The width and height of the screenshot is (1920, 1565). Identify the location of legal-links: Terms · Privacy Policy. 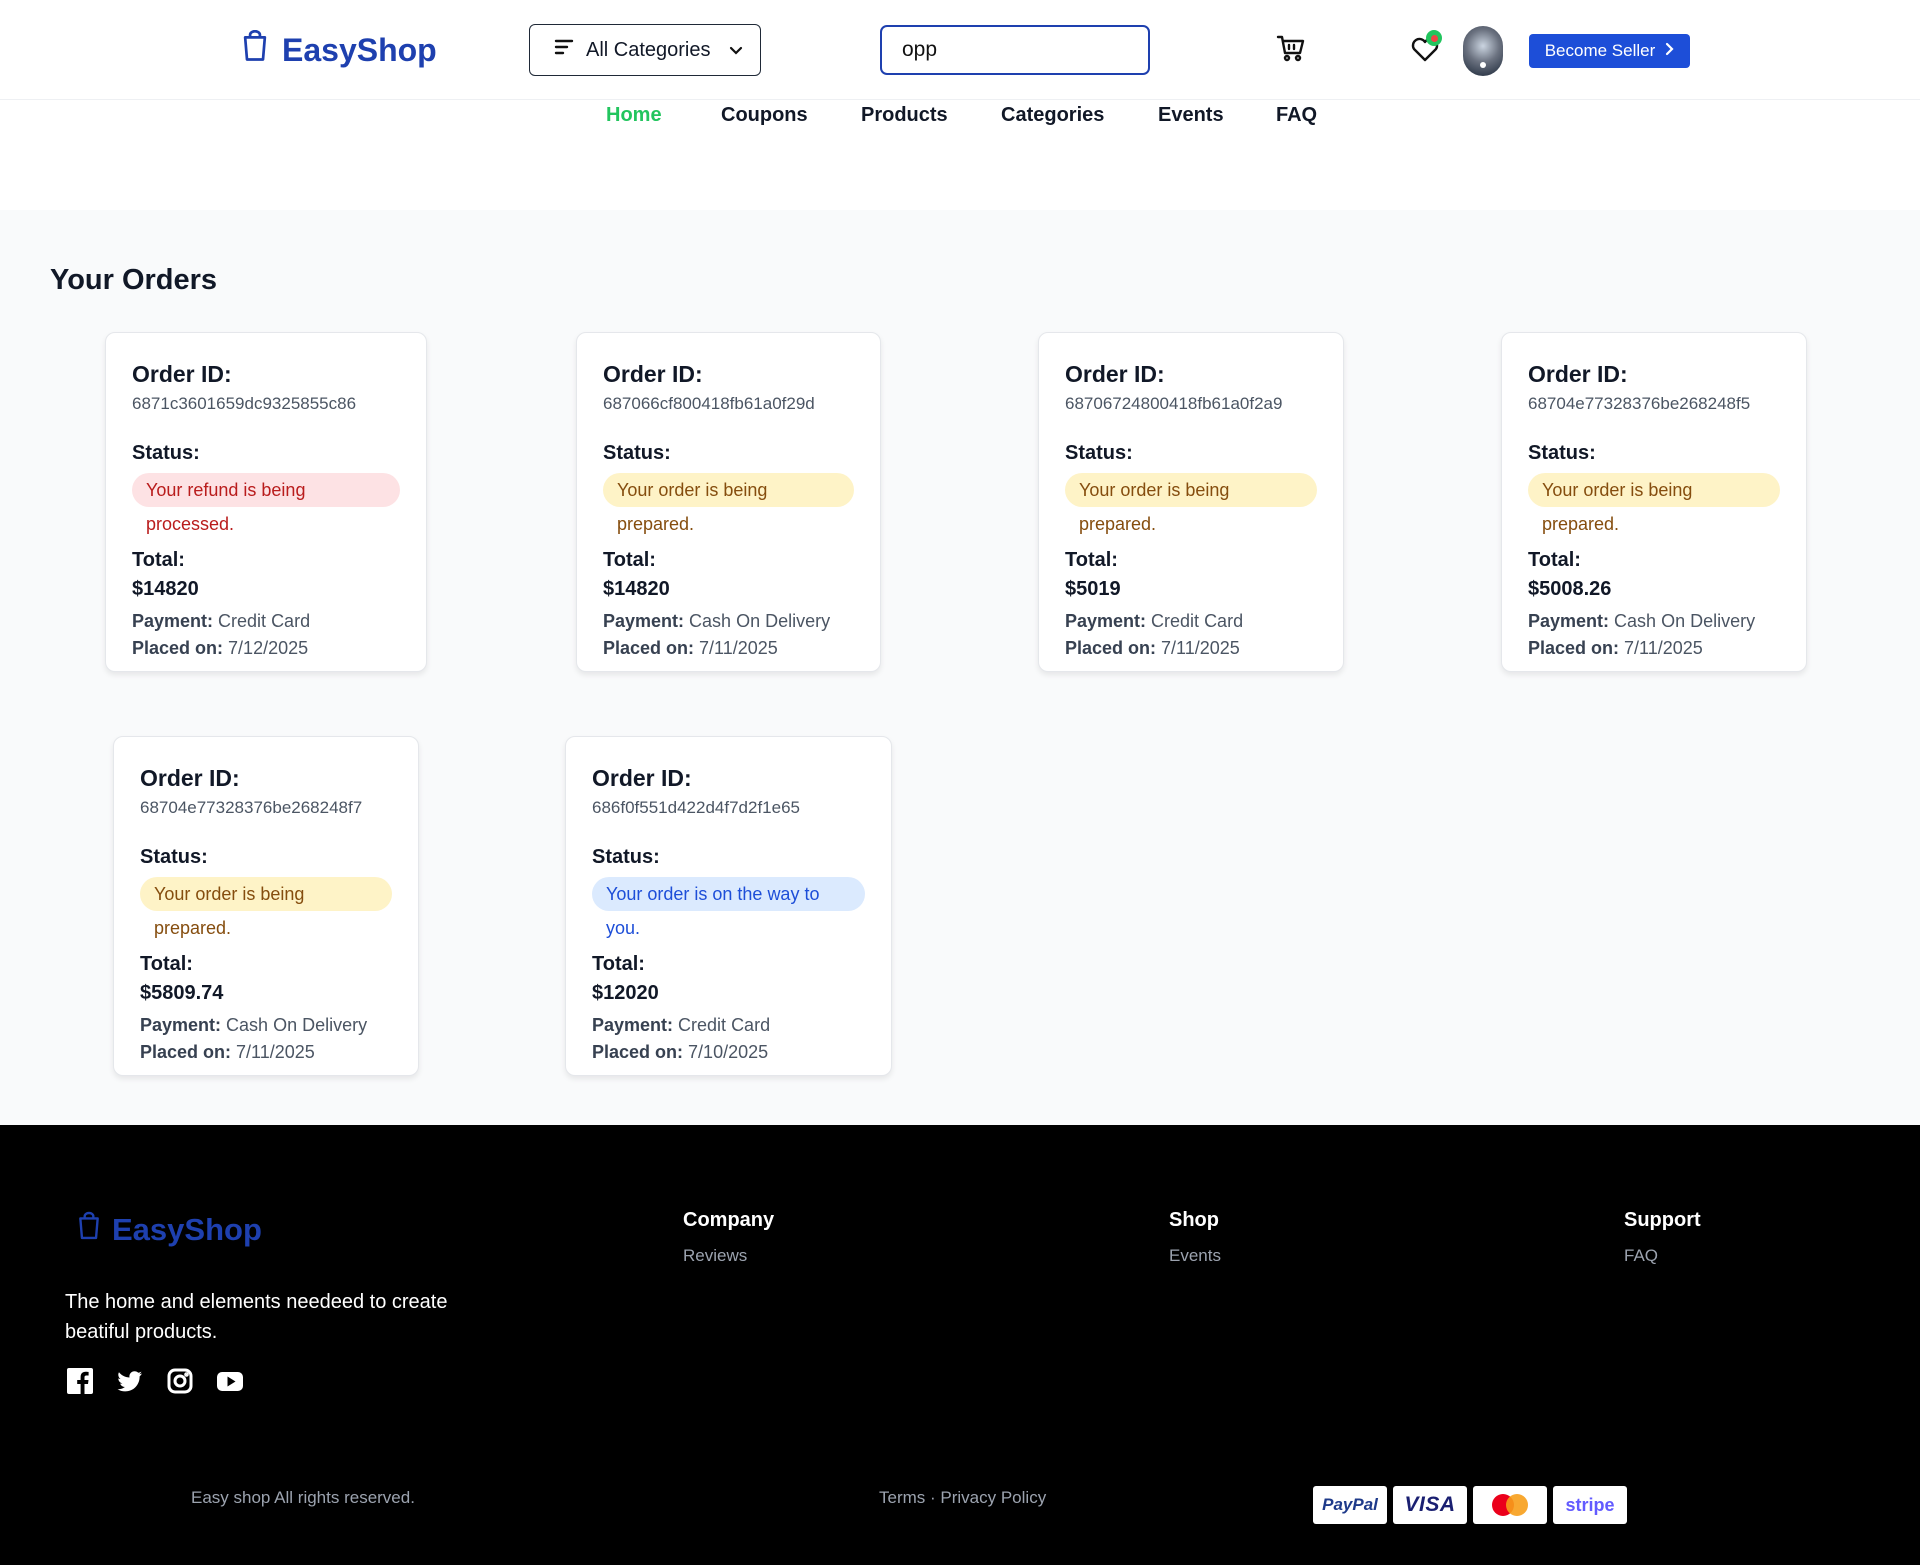
(962, 1498).